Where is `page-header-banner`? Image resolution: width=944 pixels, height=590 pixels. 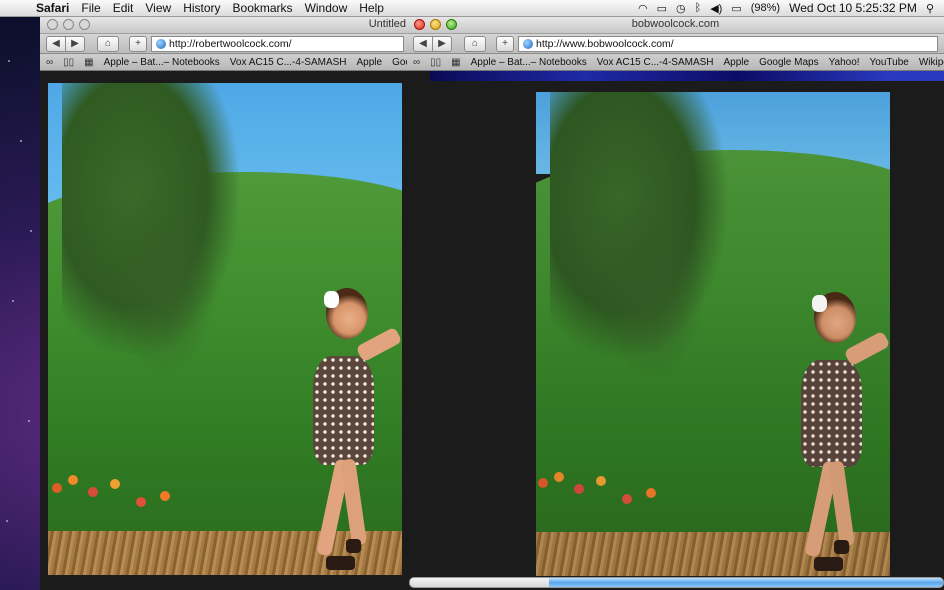 page-header-banner is located at coordinates (687, 76).